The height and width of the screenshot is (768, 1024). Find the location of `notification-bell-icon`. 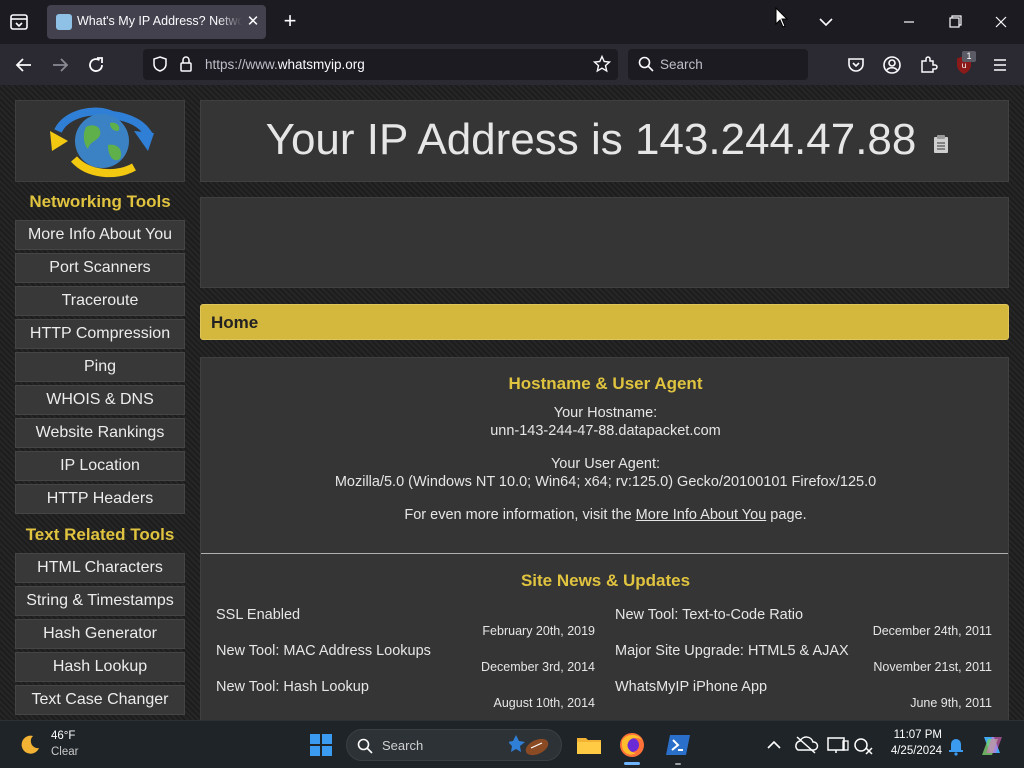

notification-bell-icon is located at coordinates (956, 745).